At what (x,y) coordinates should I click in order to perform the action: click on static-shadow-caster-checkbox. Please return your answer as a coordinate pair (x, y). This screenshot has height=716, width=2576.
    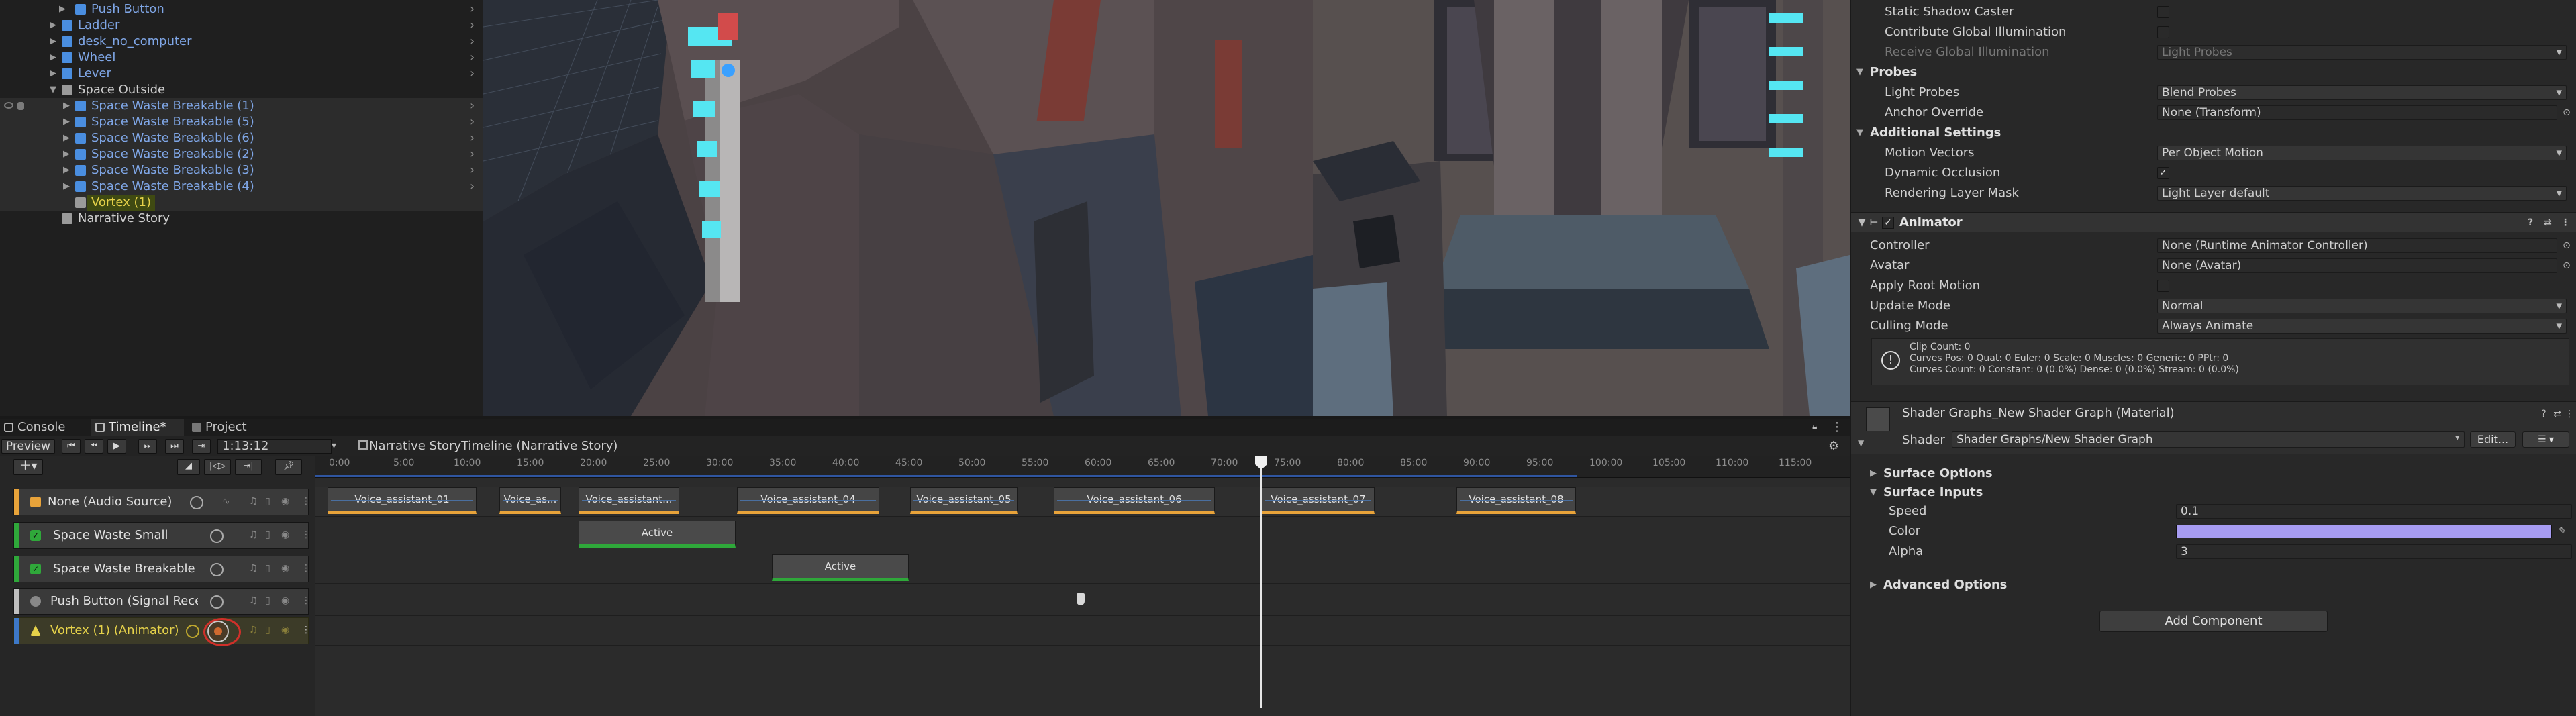
    Looking at the image, I should click on (2163, 12).